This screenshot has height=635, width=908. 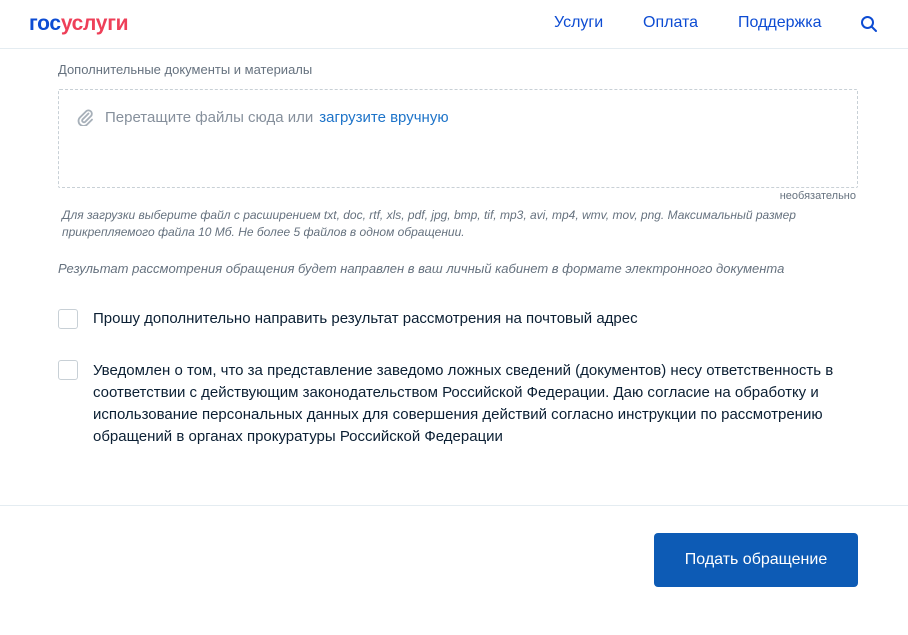 What do you see at coordinates (94, 23) in the screenshot?
I see `logo-part-2: услуги` at bounding box center [94, 23].